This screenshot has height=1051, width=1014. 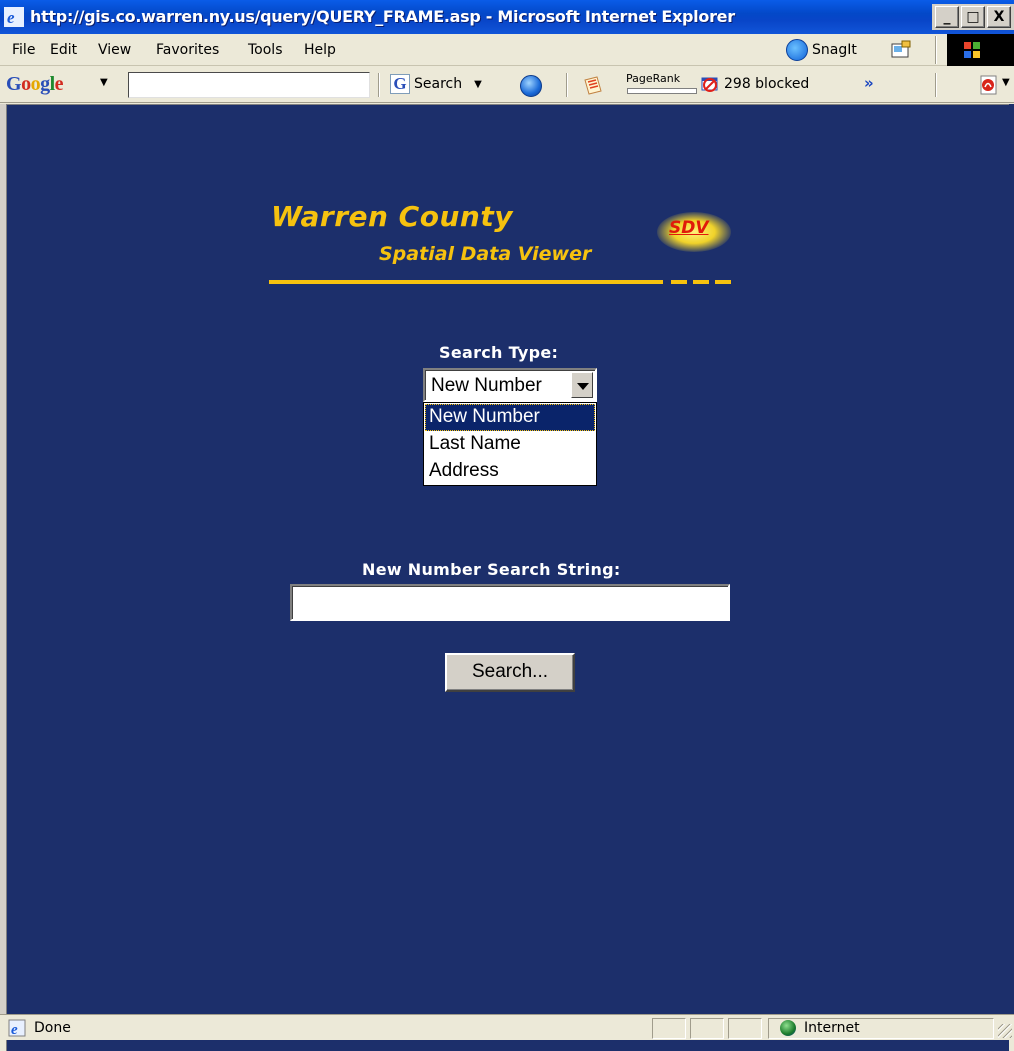 I want to click on search-type-label: Search Type:, so click(x=499, y=352).